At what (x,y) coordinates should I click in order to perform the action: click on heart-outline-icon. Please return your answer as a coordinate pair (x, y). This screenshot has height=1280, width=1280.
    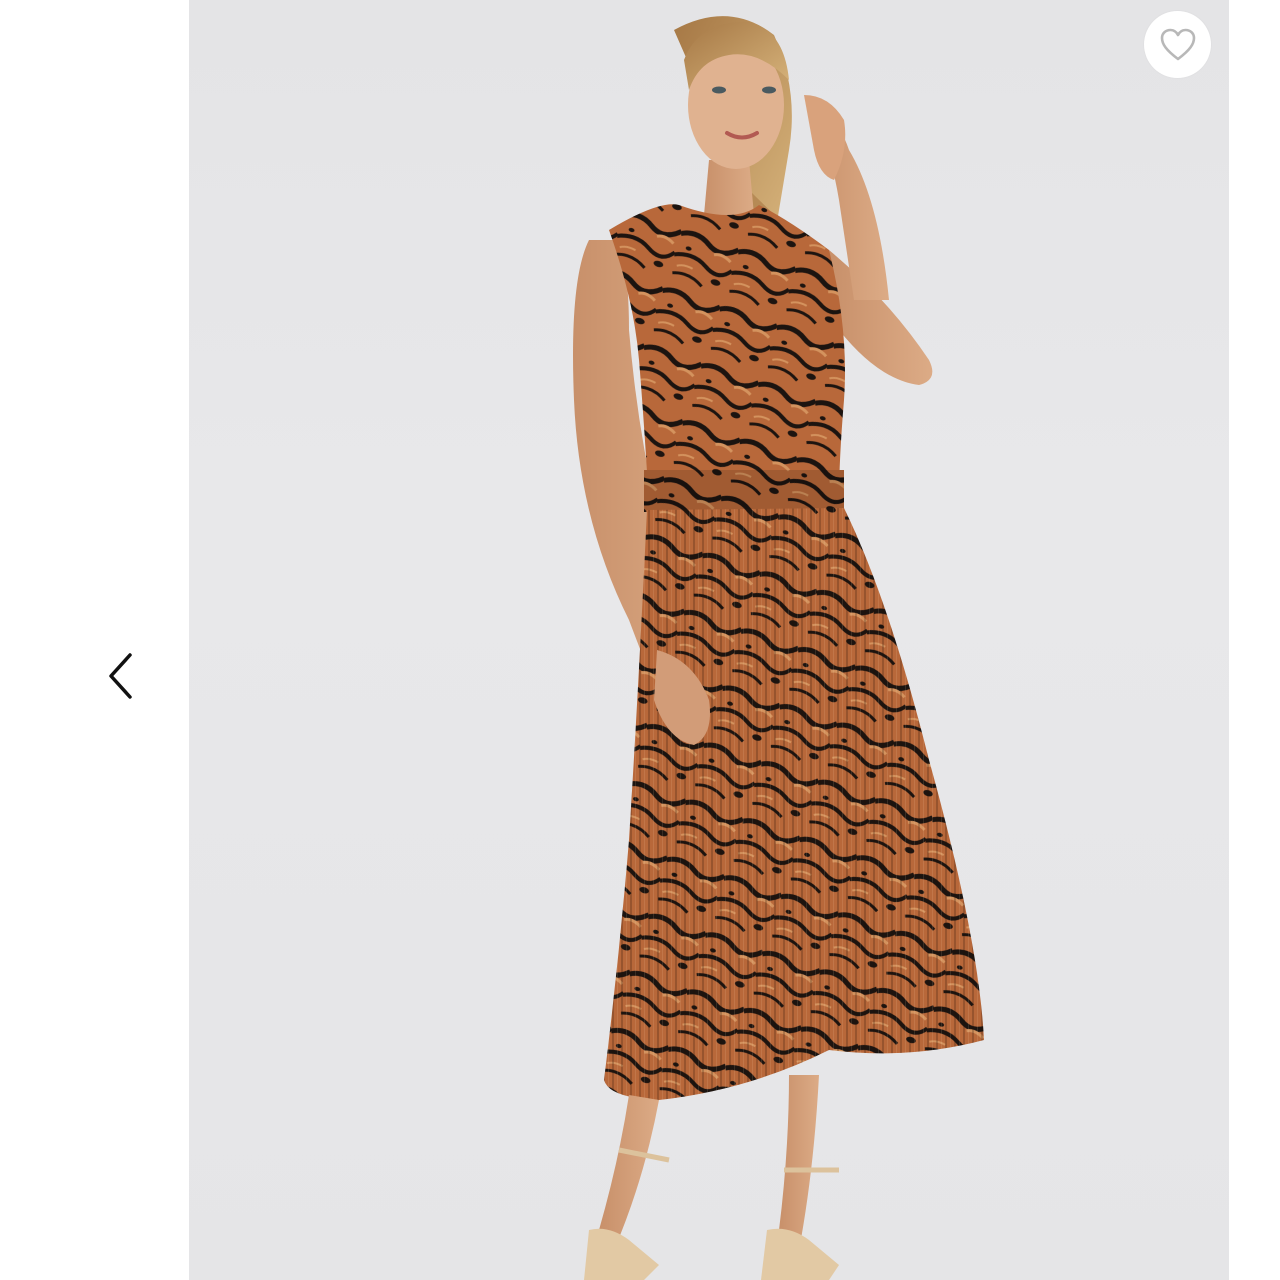
    Looking at the image, I should click on (1177, 44).